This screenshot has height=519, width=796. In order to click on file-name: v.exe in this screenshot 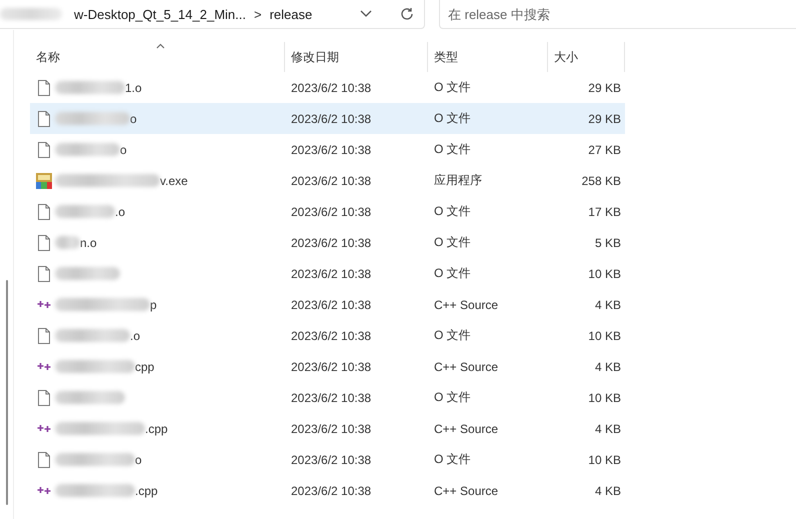, I will do `click(174, 181)`.